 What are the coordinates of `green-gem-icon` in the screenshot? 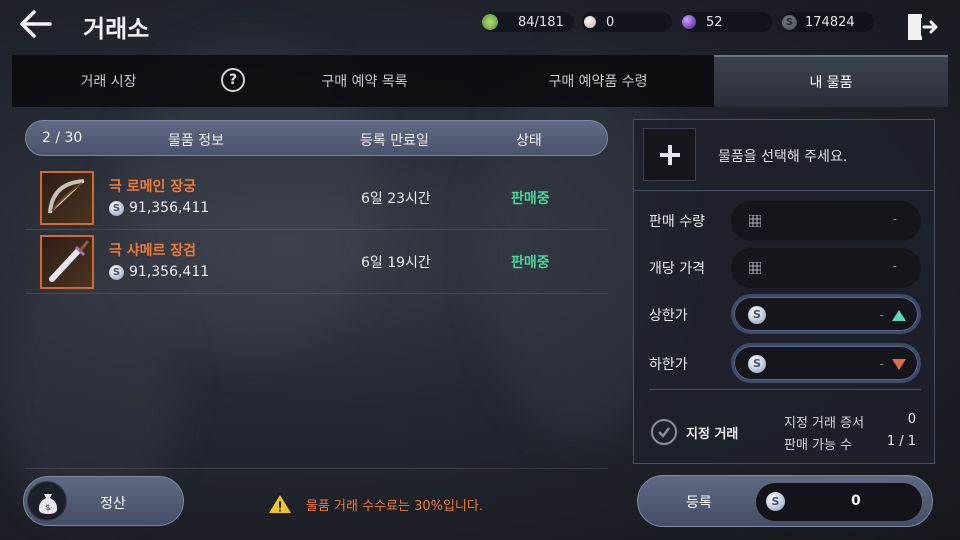 It's located at (490, 22).